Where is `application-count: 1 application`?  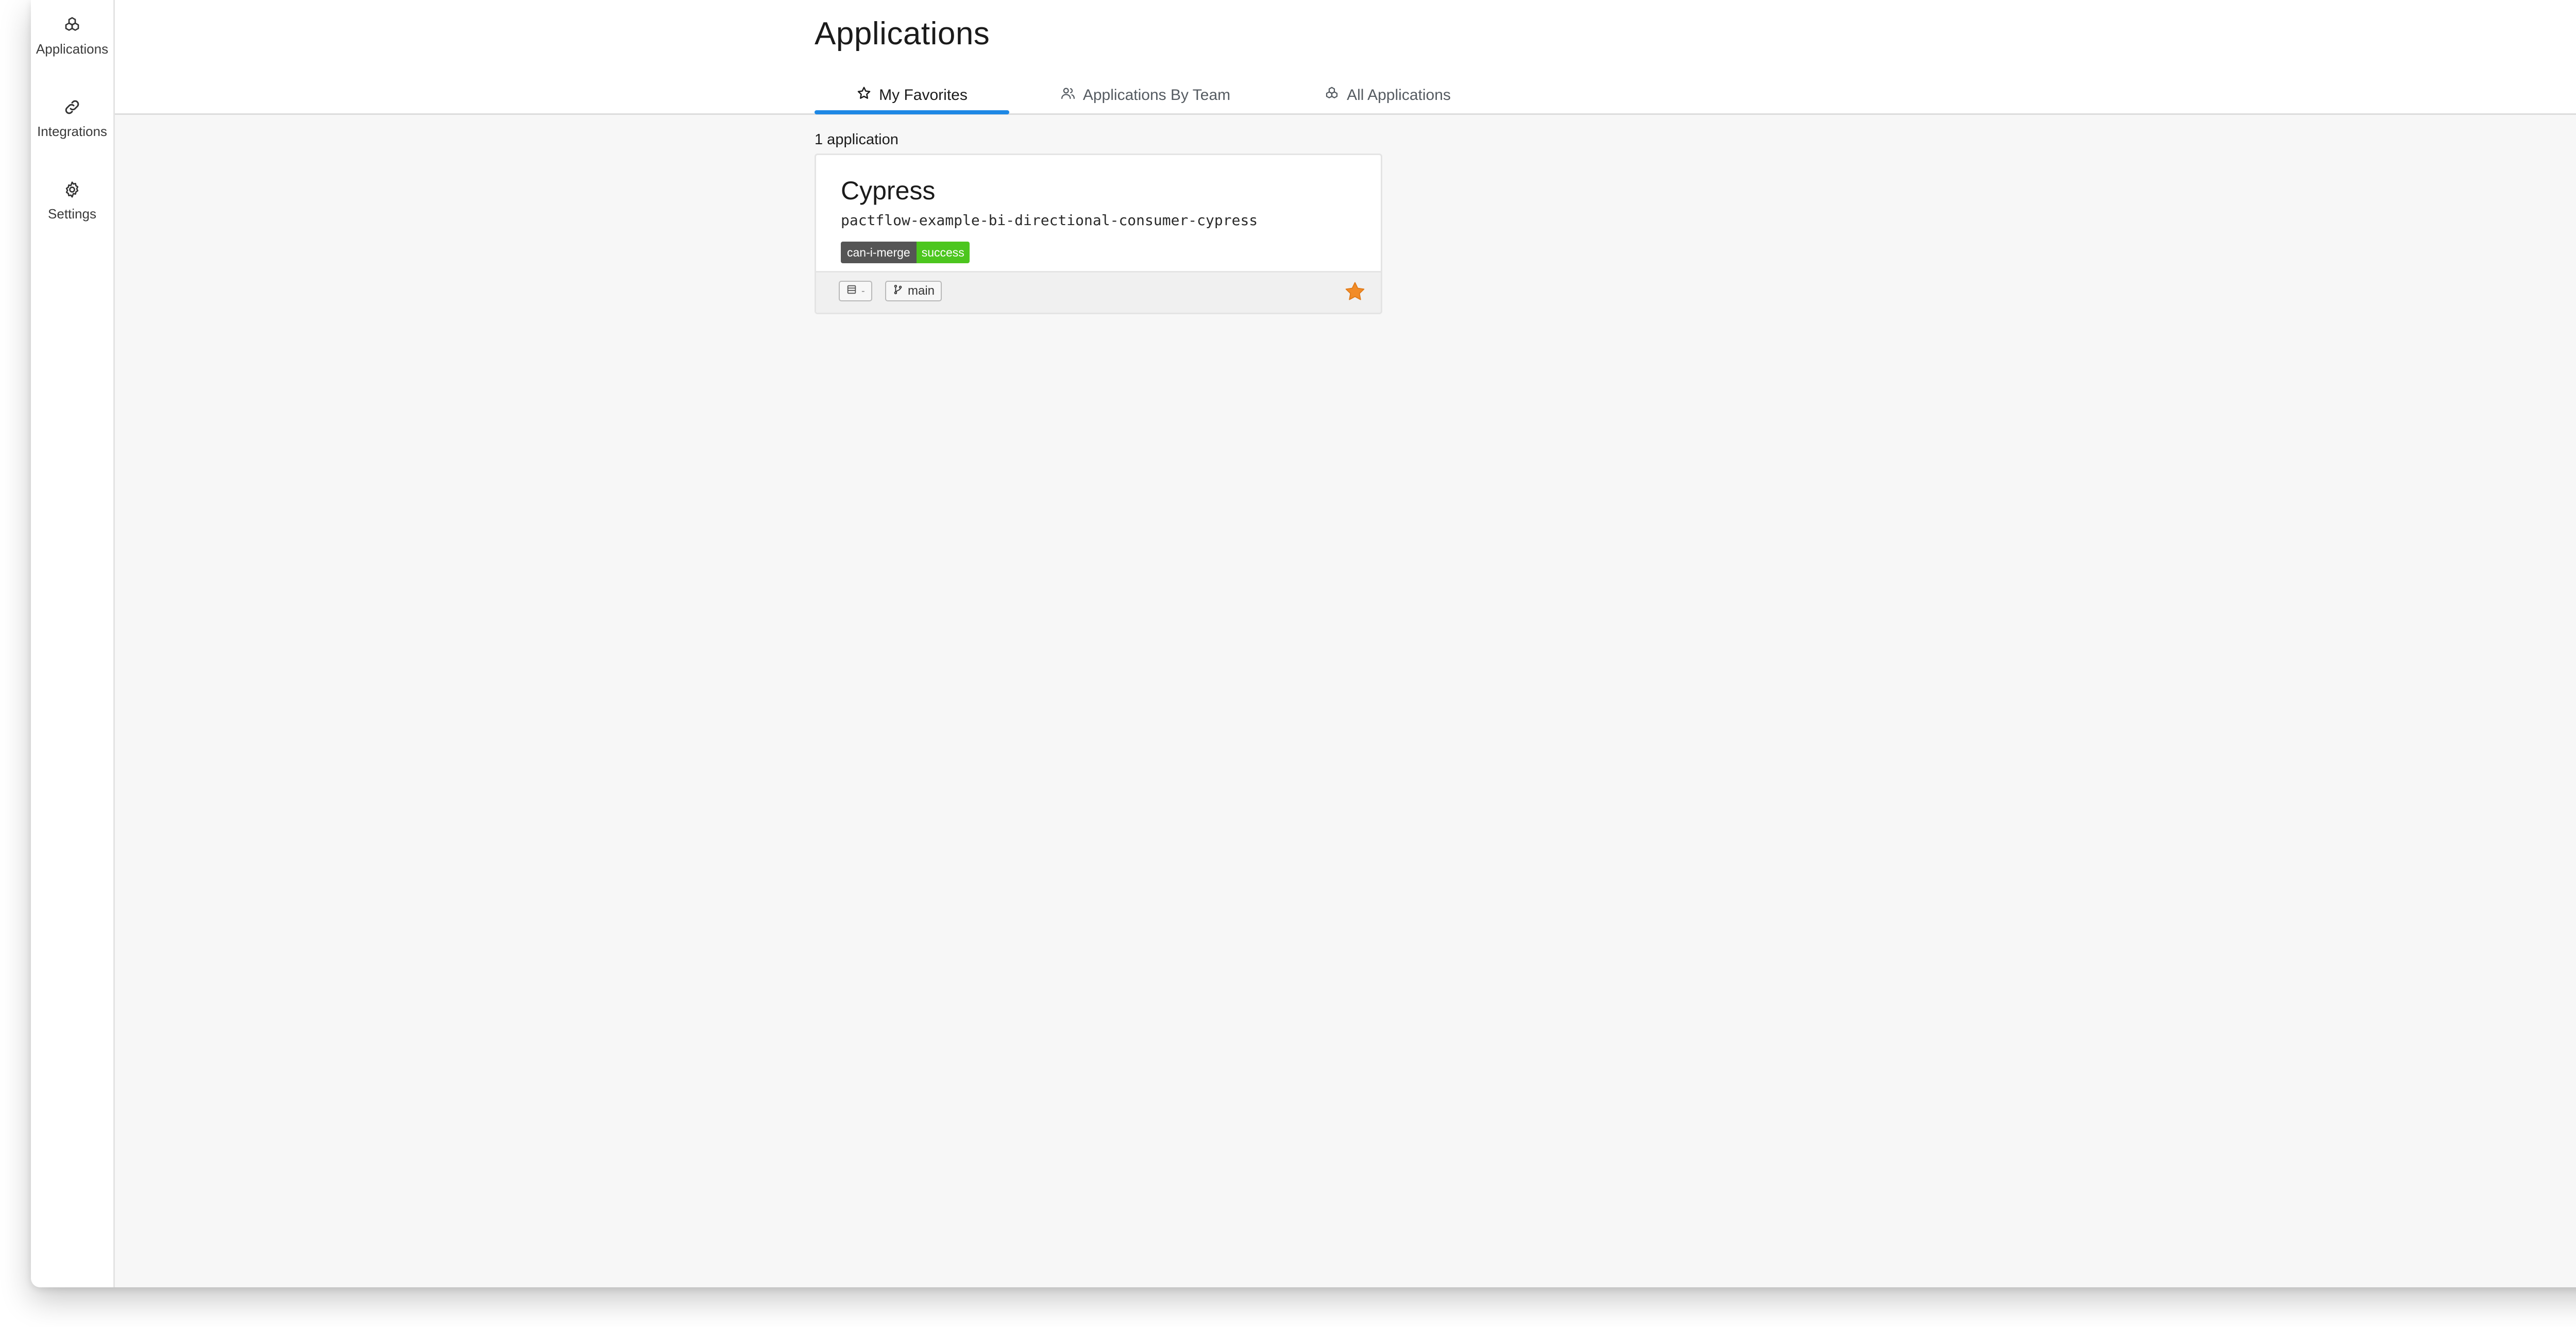 application-count: 1 application is located at coordinates (857, 139).